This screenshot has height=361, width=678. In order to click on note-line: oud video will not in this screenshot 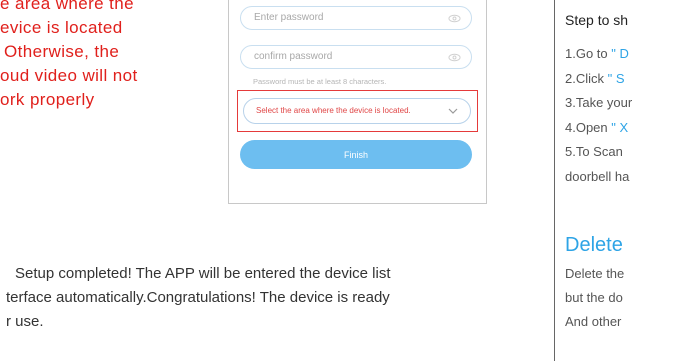, I will do `click(69, 75)`.